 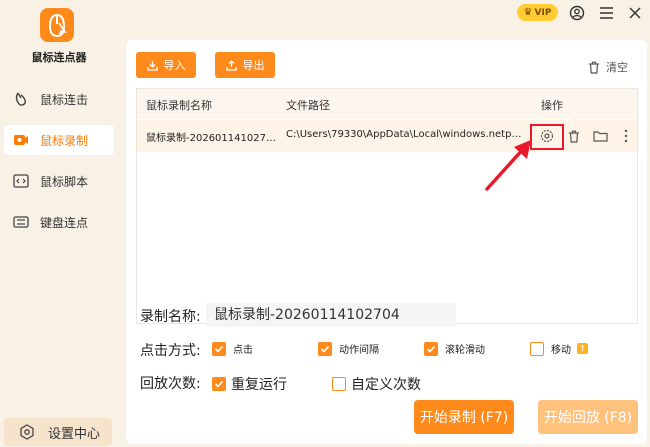 I want to click on vip-label: VIP, so click(x=543, y=12).